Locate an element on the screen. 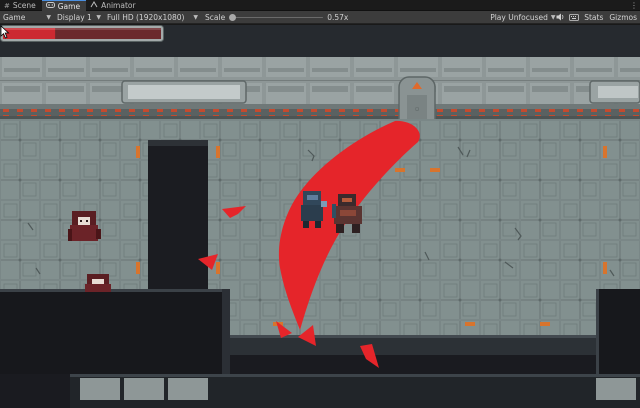 This screenshot has height=408, width=640. floor-right-edge is located at coordinates (621, 204).